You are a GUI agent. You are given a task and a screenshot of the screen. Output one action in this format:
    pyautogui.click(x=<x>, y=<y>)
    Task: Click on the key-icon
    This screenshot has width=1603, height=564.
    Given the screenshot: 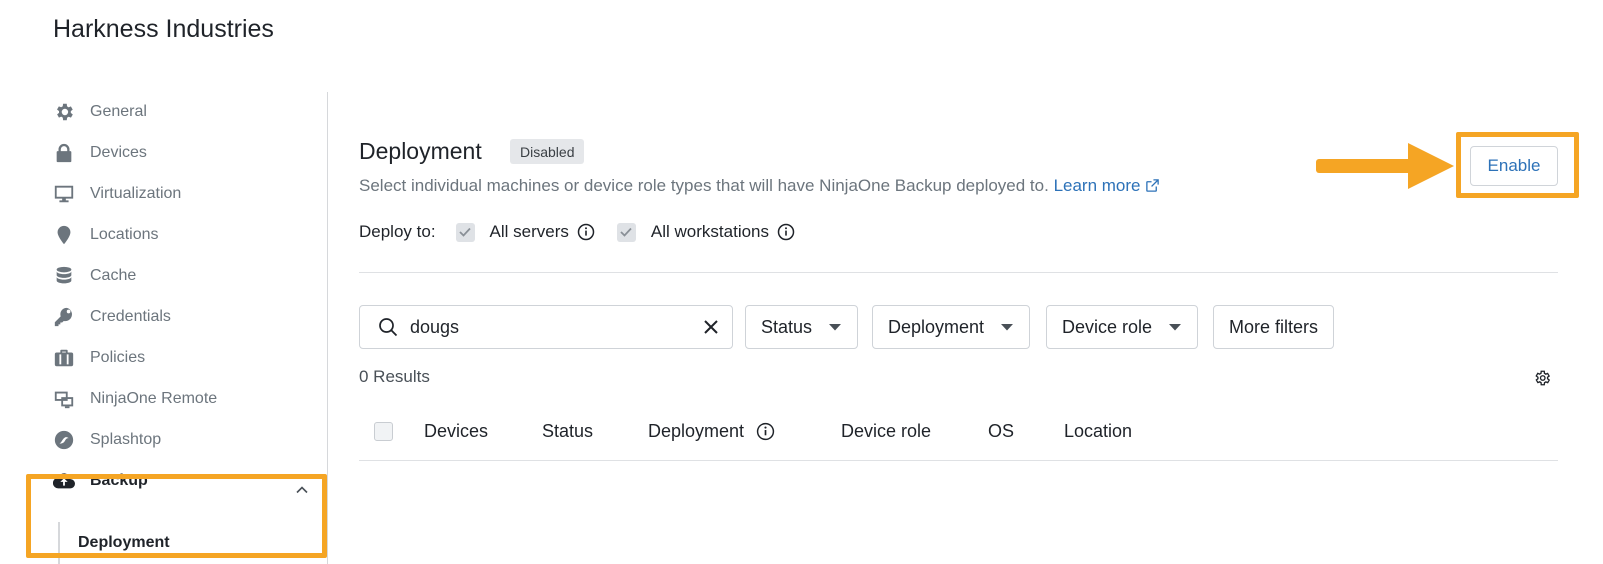 What is the action you would take?
    pyautogui.click(x=64, y=317)
    